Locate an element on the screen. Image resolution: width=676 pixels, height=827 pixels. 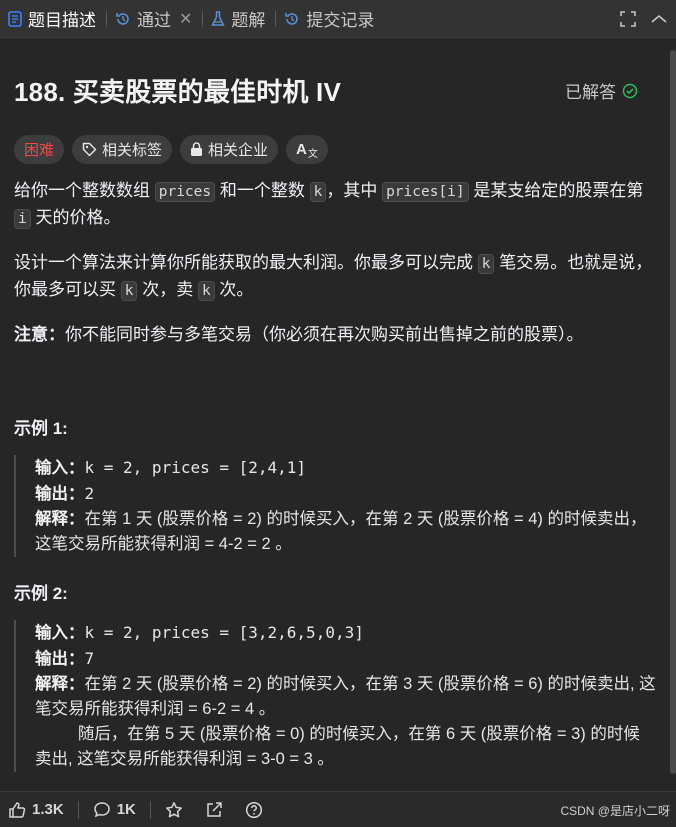
help-icon is located at coordinates (253, 809).